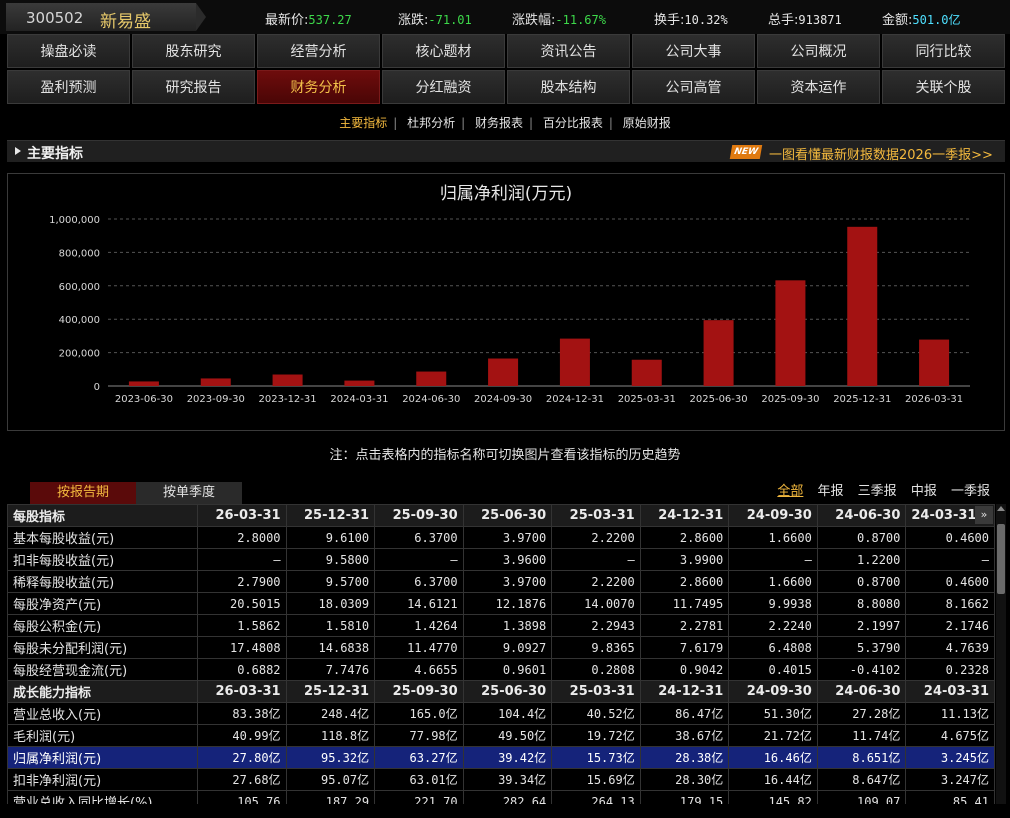  I want to click on indicator-value: 85.41, so click(950, 797).